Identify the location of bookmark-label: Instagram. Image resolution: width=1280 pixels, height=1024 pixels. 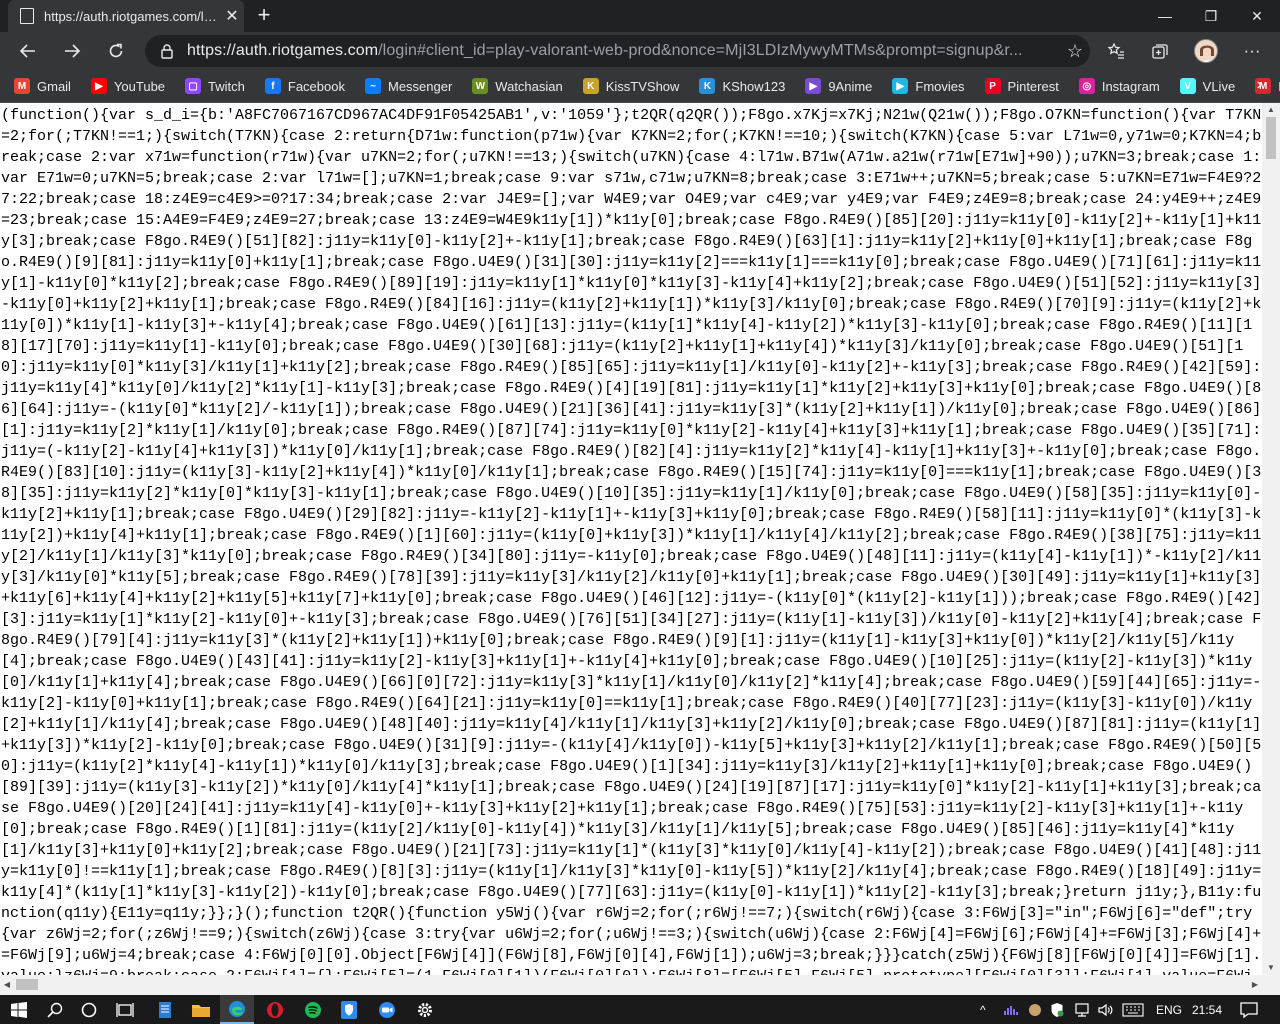
(1130, 86).